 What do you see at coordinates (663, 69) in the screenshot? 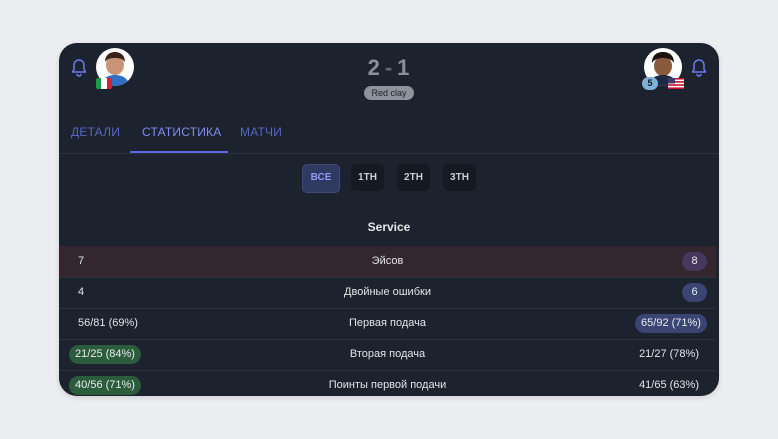
I see `away-player-avatar: 5` at bounding box center [663, 69].